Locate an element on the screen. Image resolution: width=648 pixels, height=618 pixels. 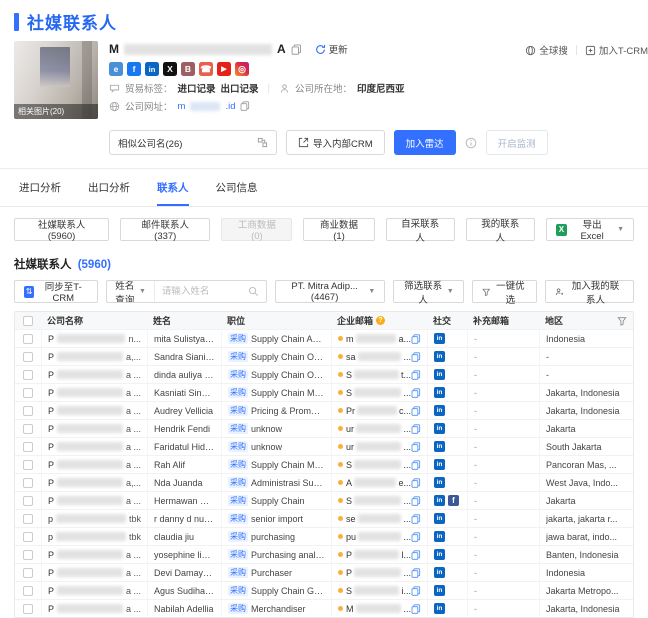
help-icon: ? is located at coordinates (381, 320).